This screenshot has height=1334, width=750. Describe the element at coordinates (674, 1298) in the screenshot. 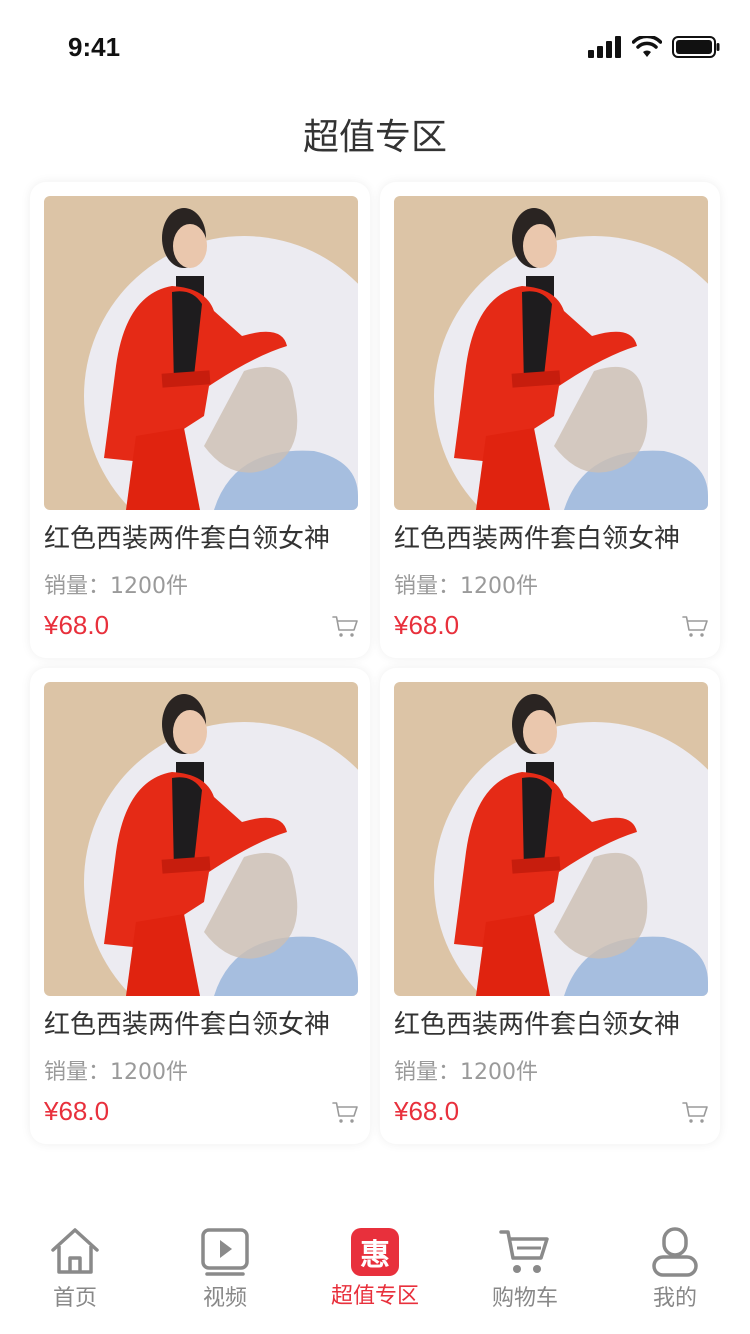

I see `tab-label: 我的` at that location.